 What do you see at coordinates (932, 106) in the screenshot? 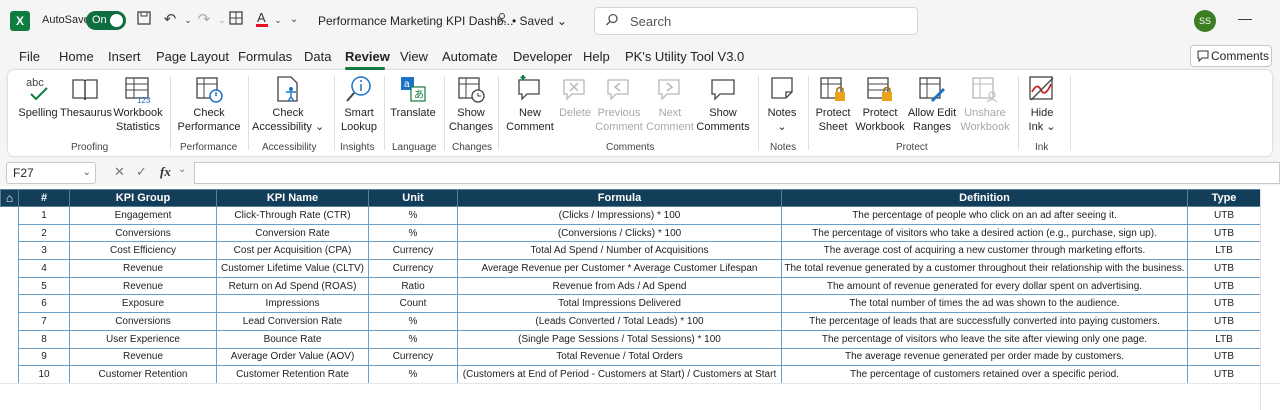
I see `allow-edit-ranges-button: Allow Edit Ranges` at bounding box center [932, 106].